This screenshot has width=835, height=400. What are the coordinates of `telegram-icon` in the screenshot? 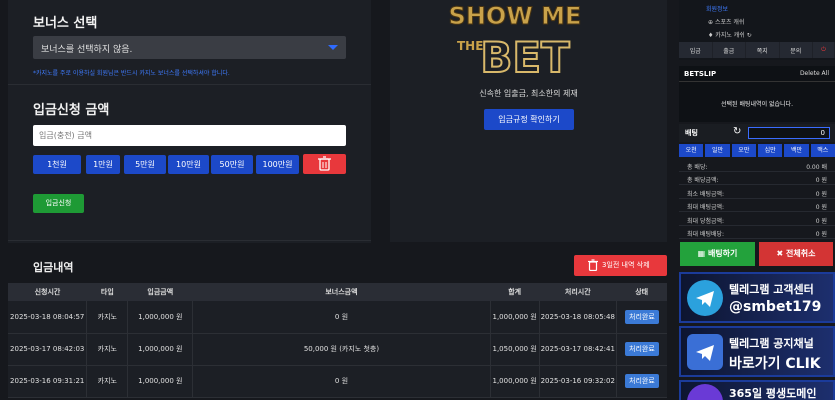 It's located at (705, 298).